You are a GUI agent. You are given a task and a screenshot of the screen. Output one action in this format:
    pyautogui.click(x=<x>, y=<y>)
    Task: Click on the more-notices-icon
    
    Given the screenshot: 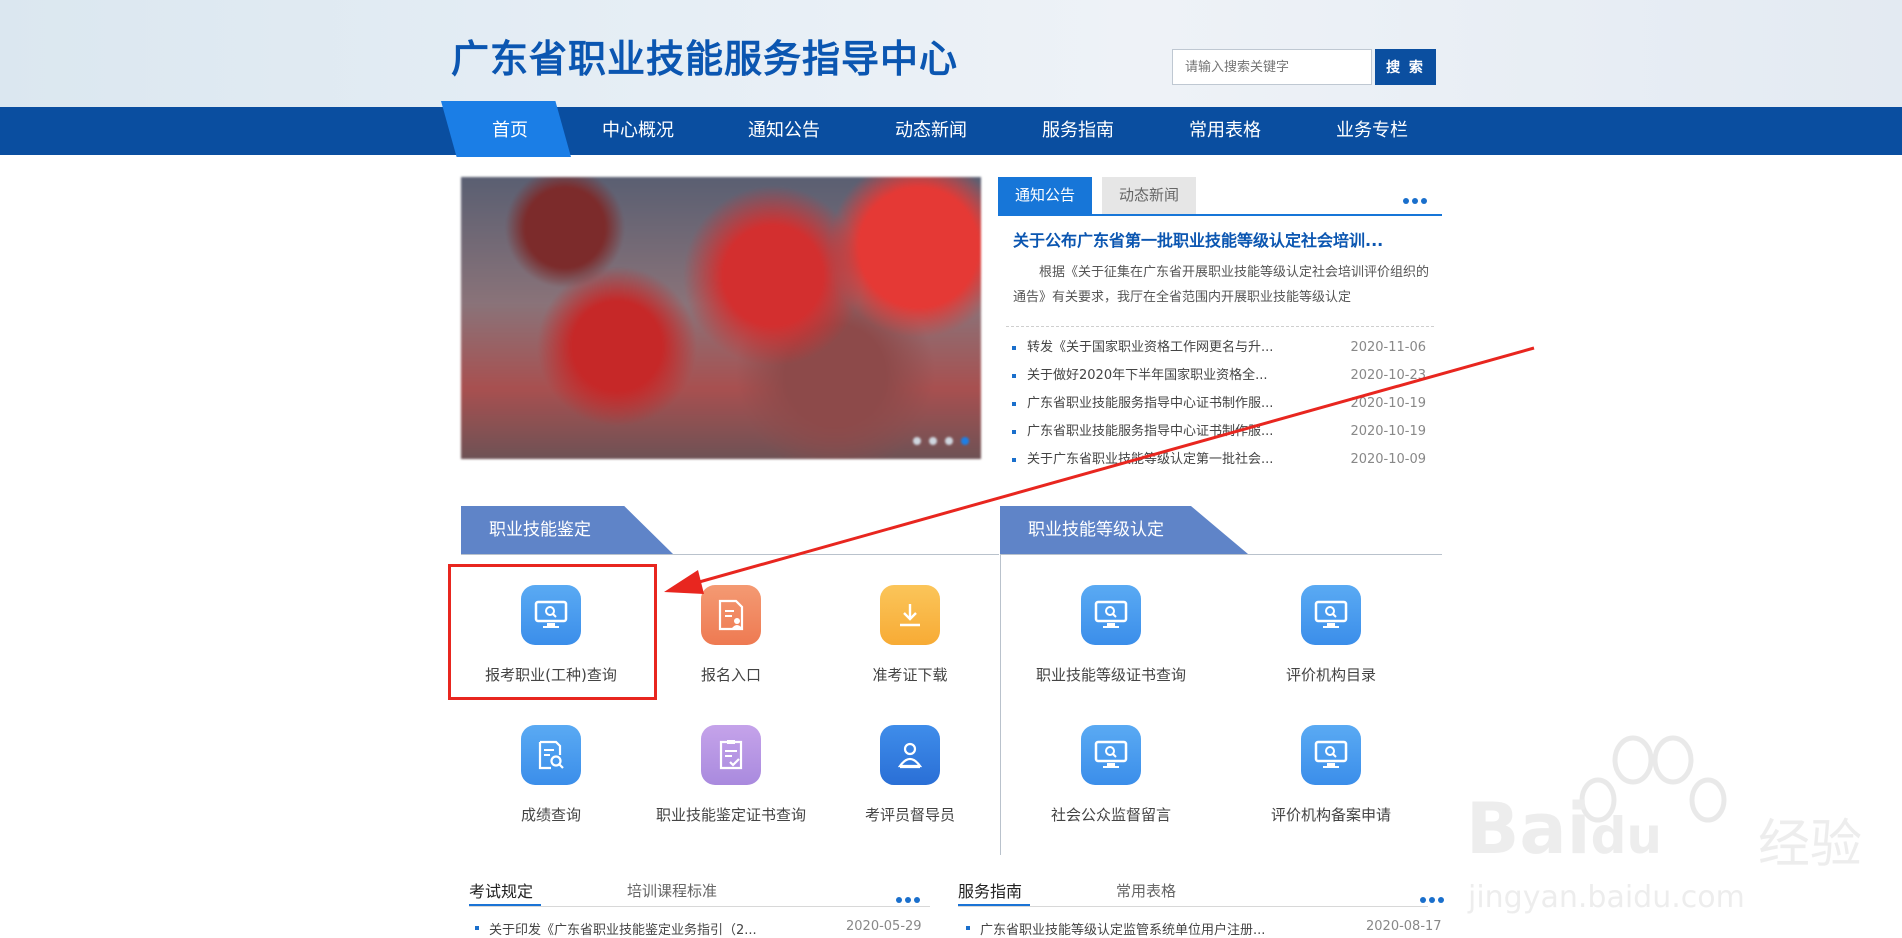 What is the action you would take?
    pyautogui.click(x=1413, y=198)
    